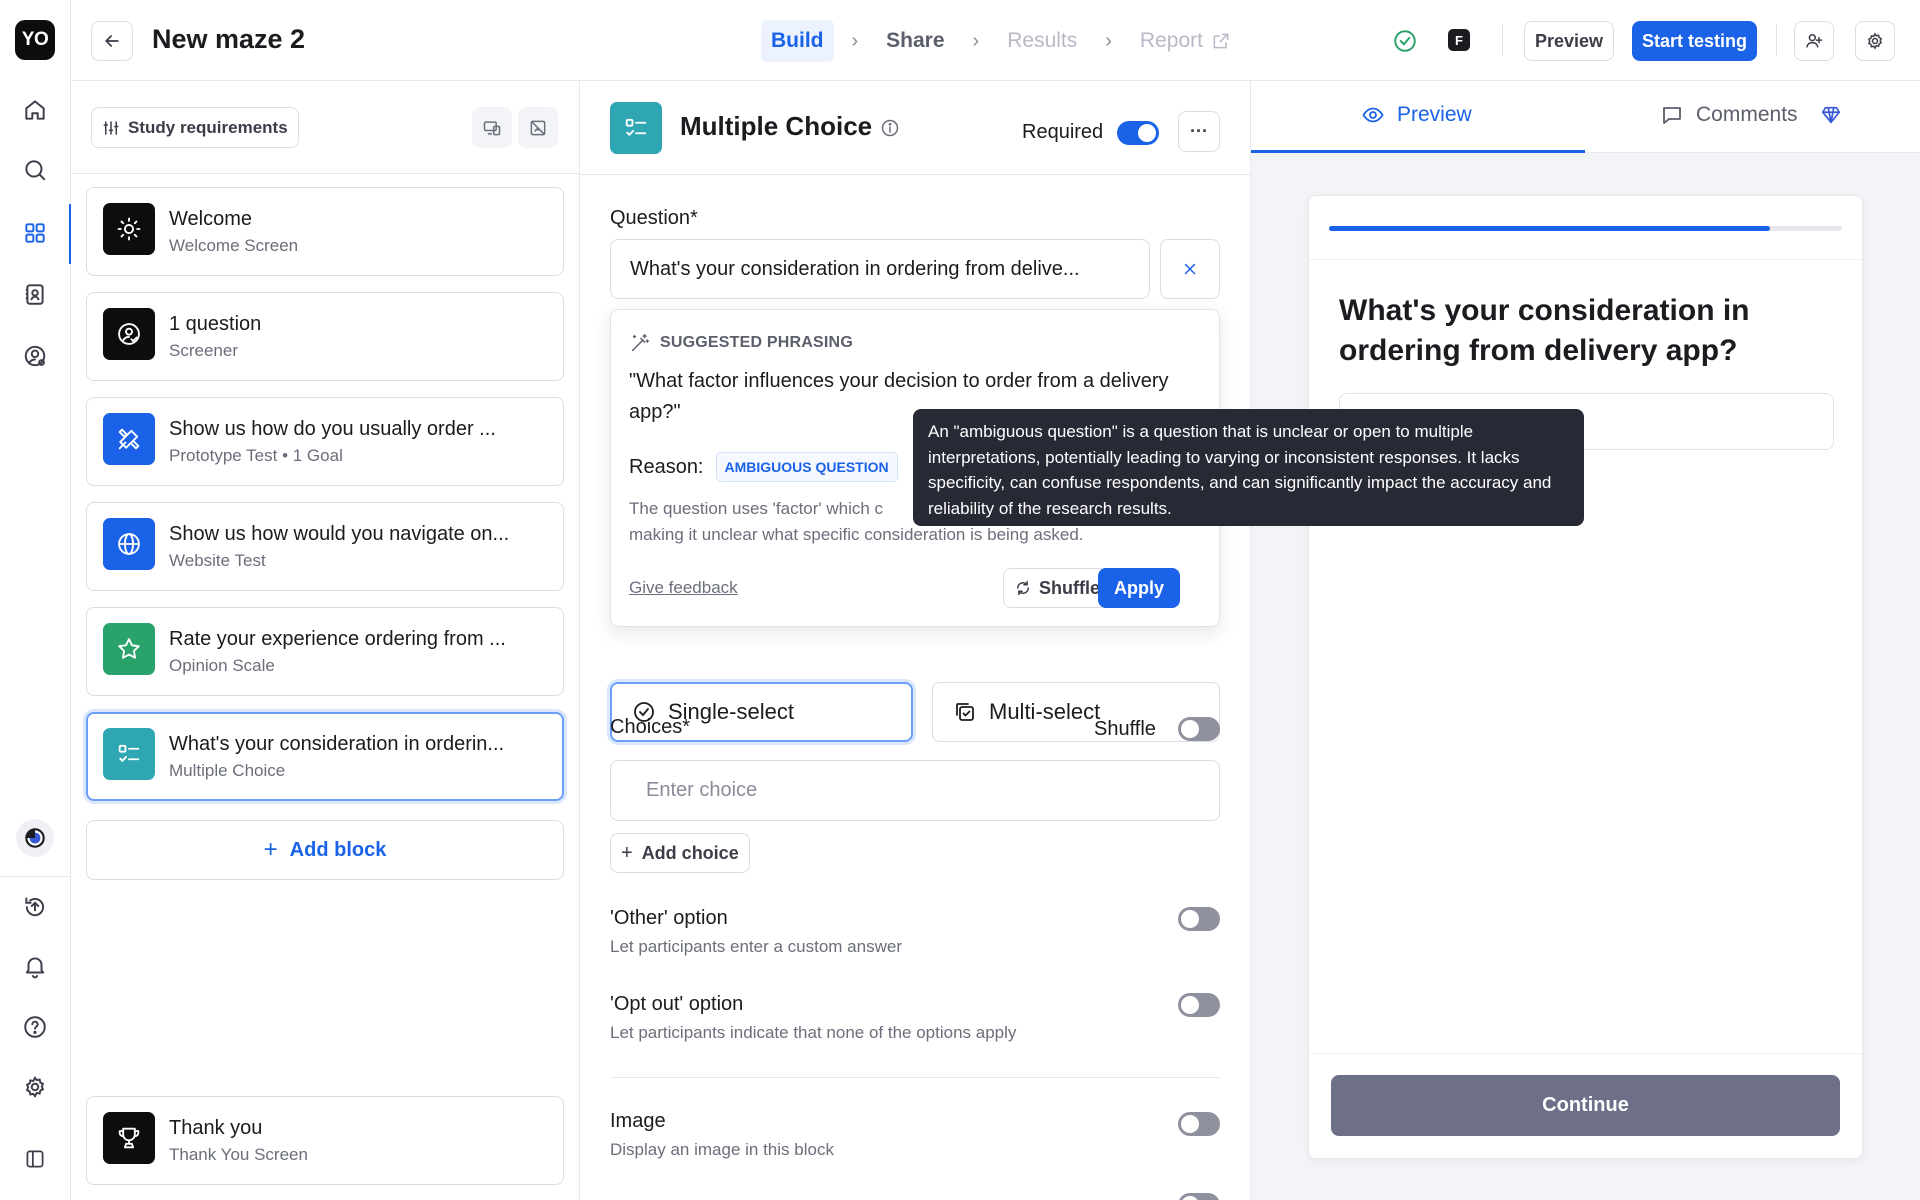 This screenshot has height=1200, width=1920. I want to click on eye-icon, so click(1373, 115).